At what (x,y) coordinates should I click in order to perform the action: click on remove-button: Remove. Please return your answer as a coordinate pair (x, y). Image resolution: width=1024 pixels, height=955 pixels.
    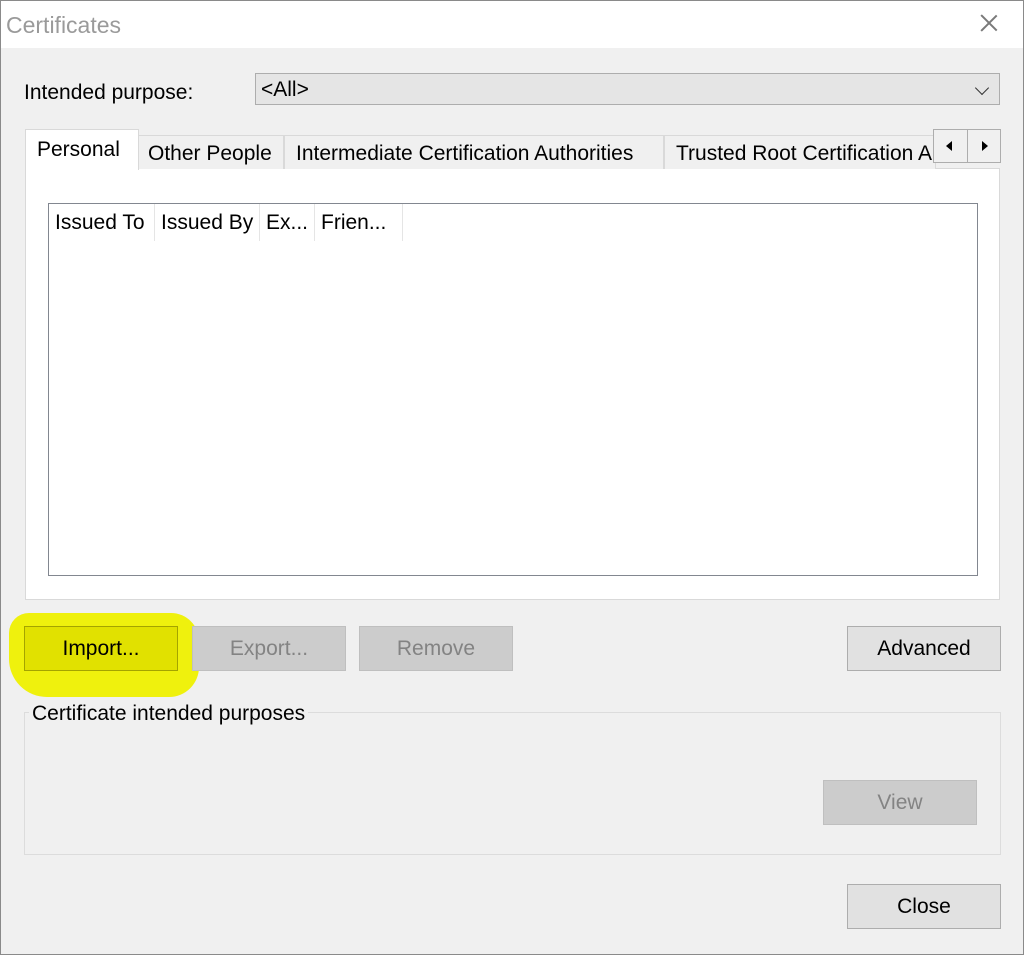
    Looking at the image, I should click on (436, 648).